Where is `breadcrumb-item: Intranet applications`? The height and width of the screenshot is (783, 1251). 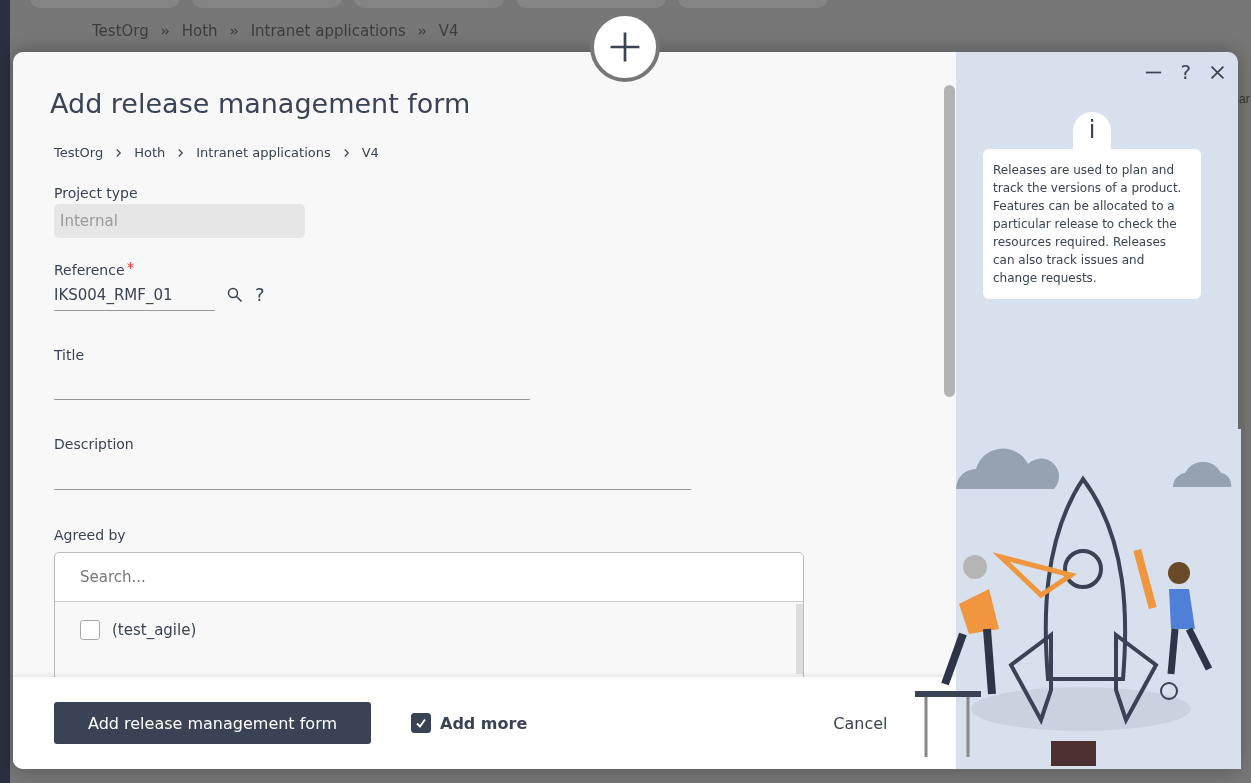
breadcrumb-item: Intranet applications is located at coordinates (263, 152).